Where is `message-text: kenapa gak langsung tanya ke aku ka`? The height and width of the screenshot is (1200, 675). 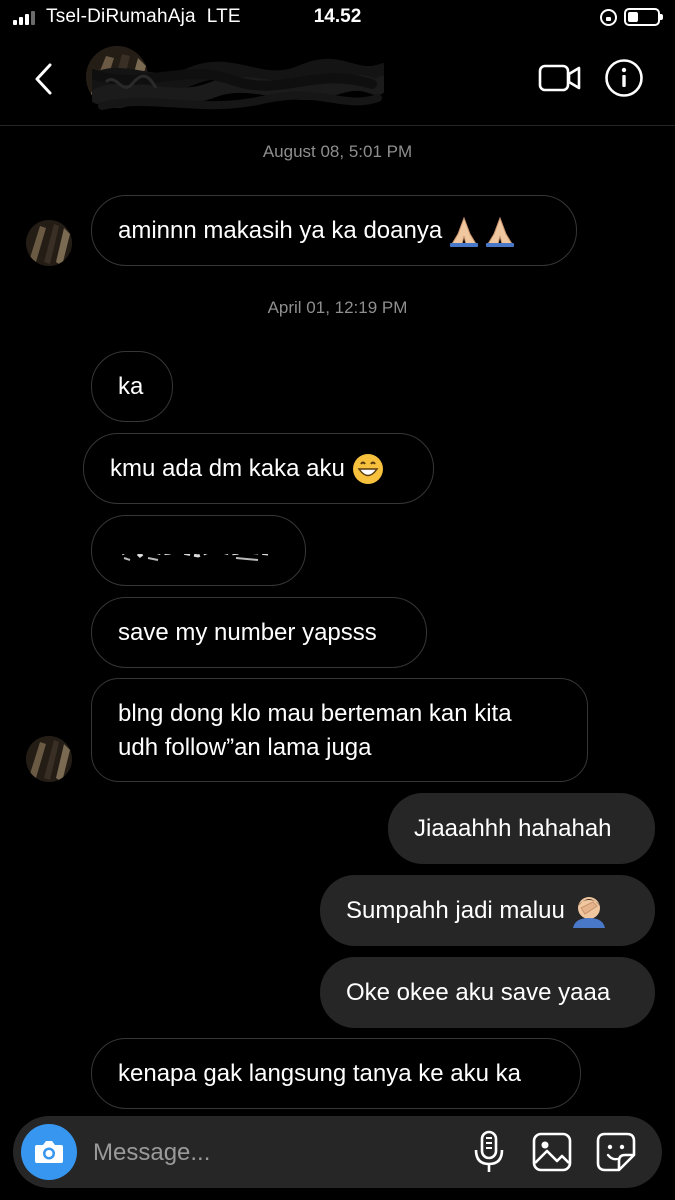
message-text: kenapa gak langsung tanya ke aku ka is located at coordinates (319, 1073).